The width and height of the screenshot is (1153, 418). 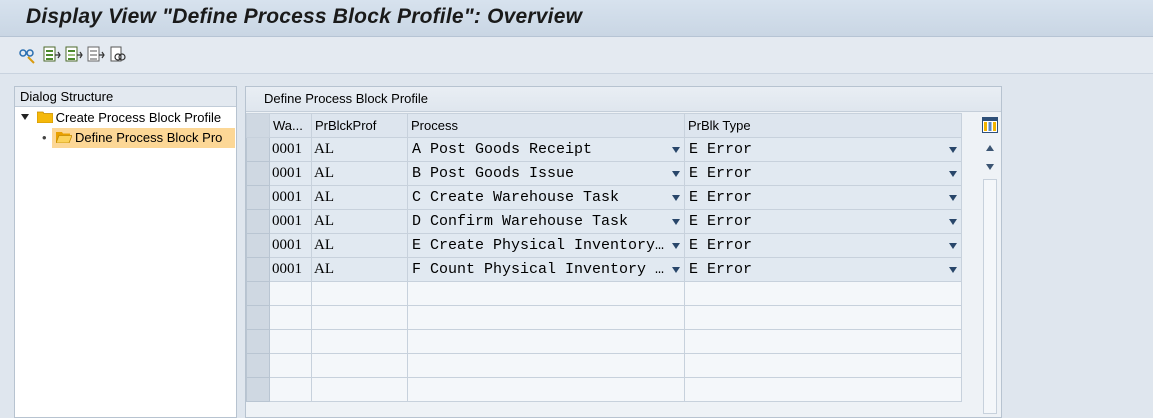 What do you see at coordinates (138, 117) in the screenshot?
I see `tree-node-label: Create Process Block Profile` at bounding box center [138, 117].